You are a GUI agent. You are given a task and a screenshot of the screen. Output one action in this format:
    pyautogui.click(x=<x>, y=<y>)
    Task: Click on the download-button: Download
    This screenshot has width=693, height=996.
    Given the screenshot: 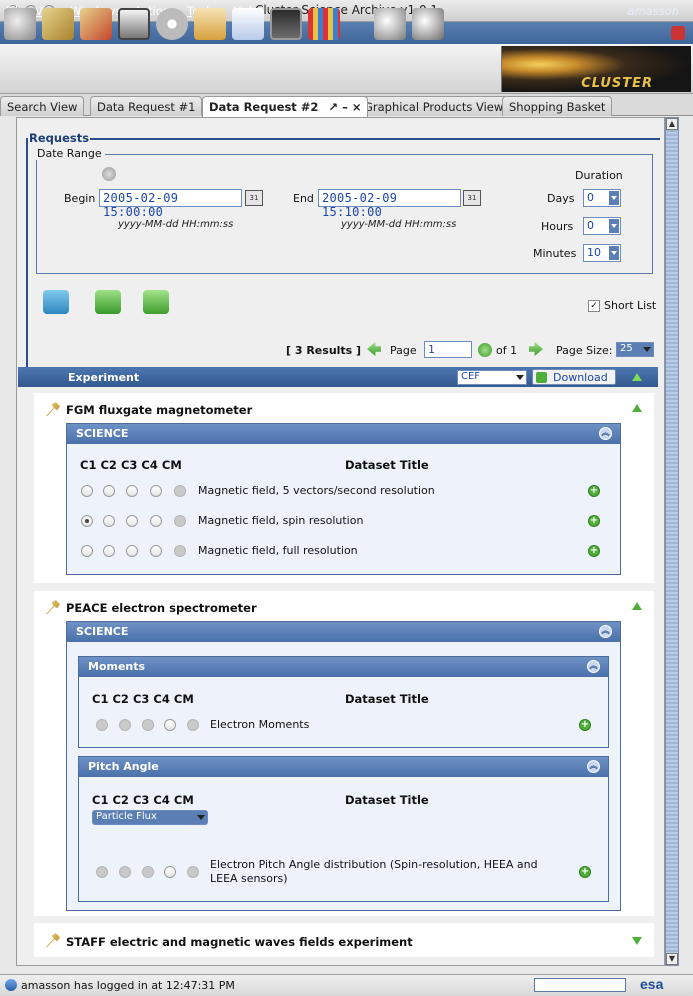 What is the action you would take?
    pyautogui.click(x=574, y=377)
    